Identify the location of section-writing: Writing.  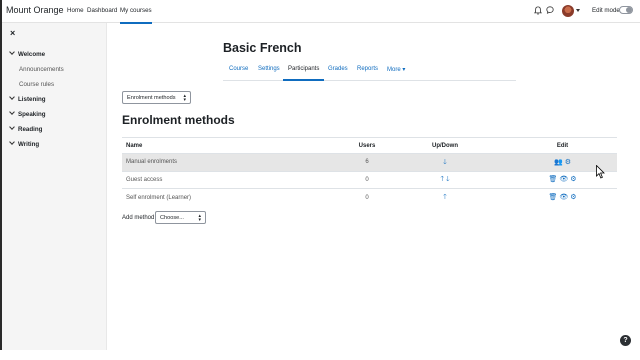
(24, 143).